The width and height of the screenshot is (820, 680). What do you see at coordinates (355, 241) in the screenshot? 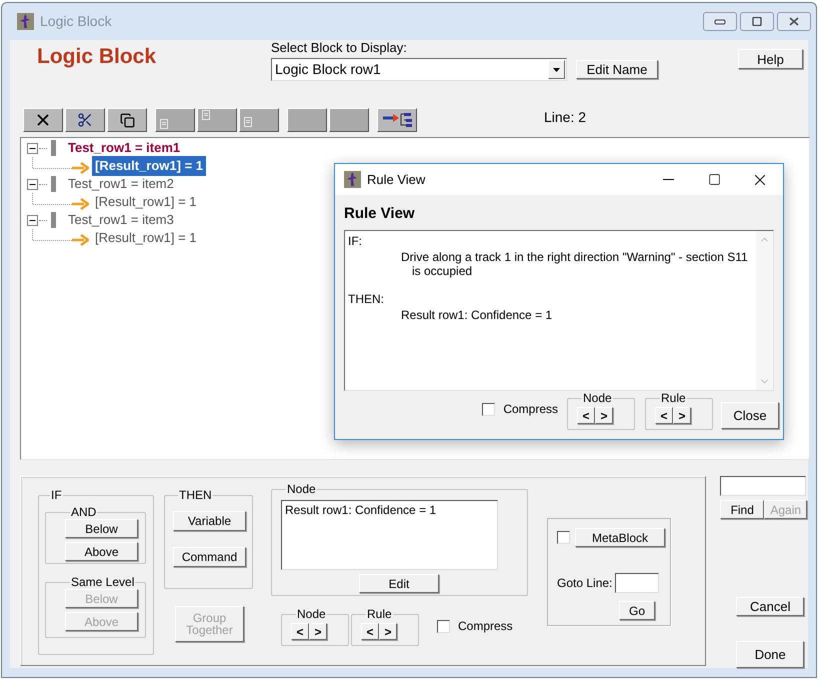
I see `rule-keyword: IF:` at bounding box center [355, 241].